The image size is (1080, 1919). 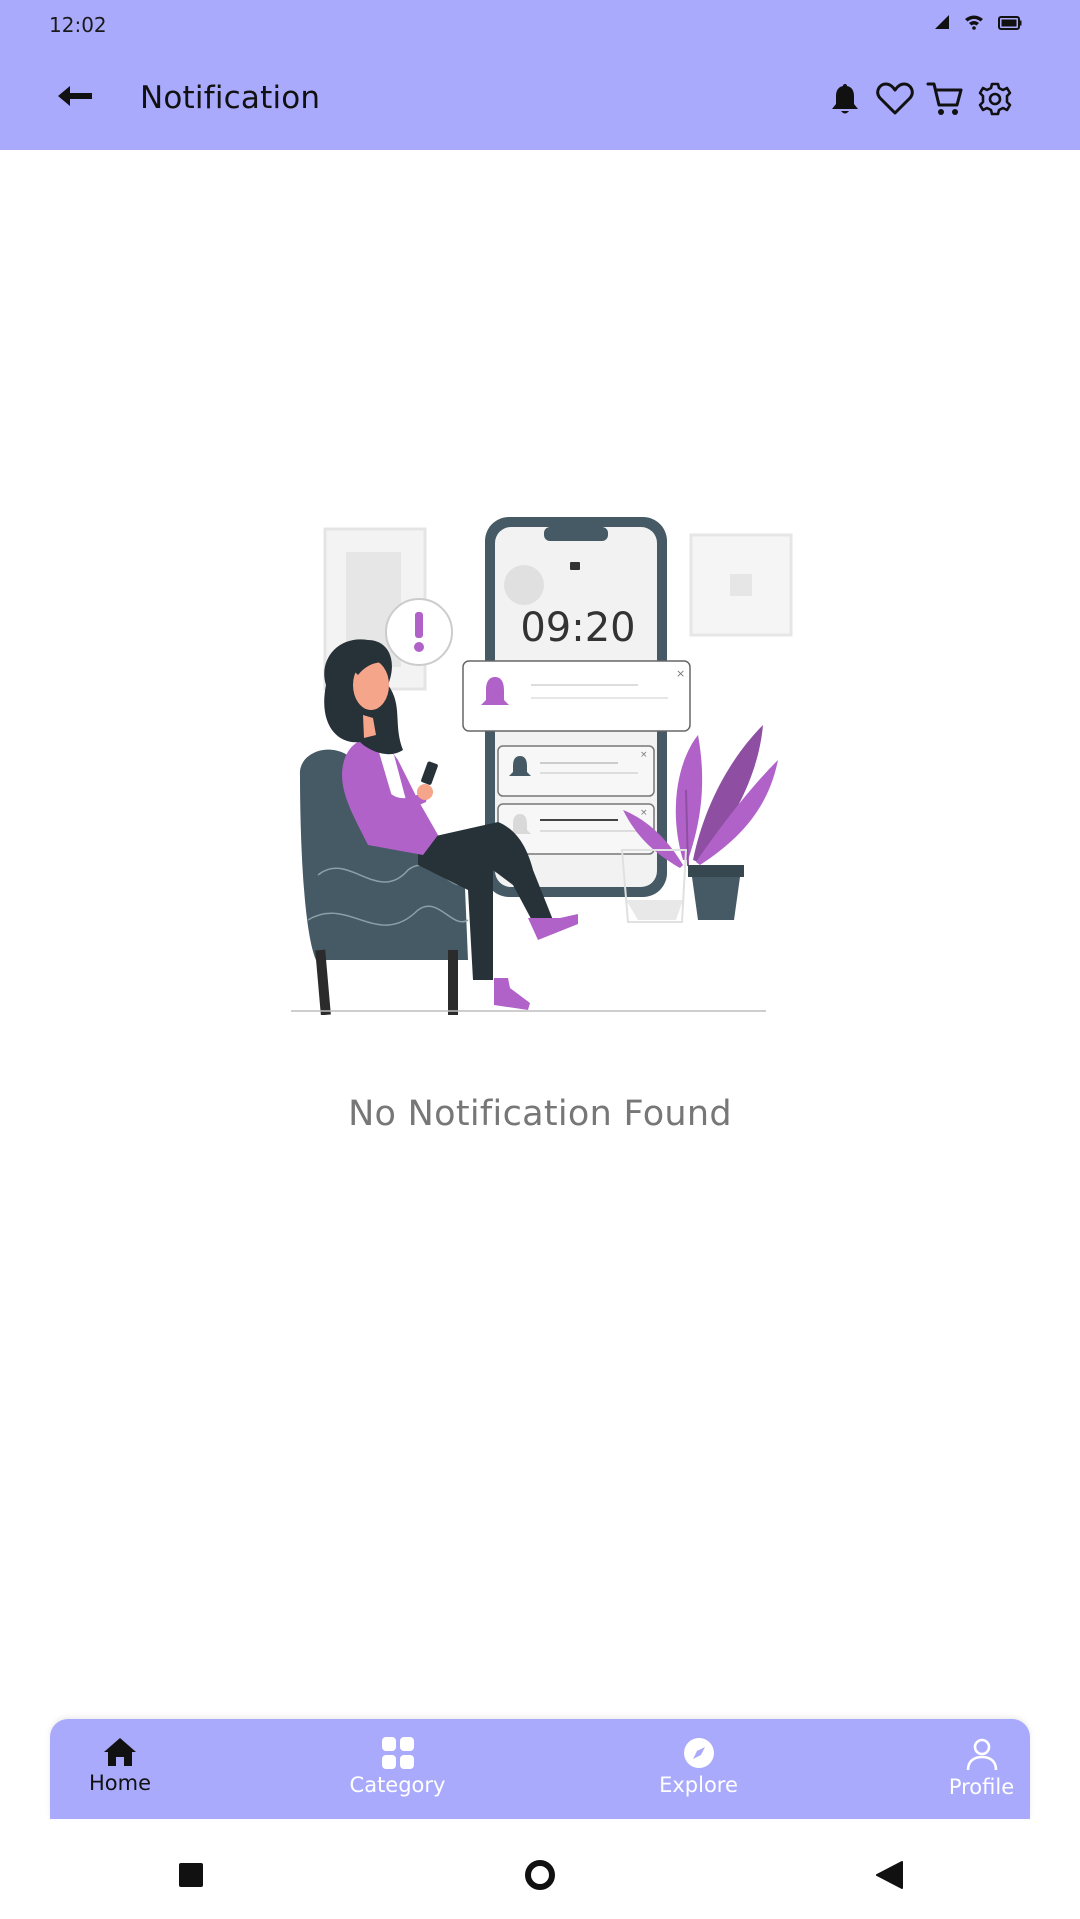 What do you see at coordinates (397, 1785) in the screenshot?
I see `nav-label-category: Category` at bounding box center [397, 1785].